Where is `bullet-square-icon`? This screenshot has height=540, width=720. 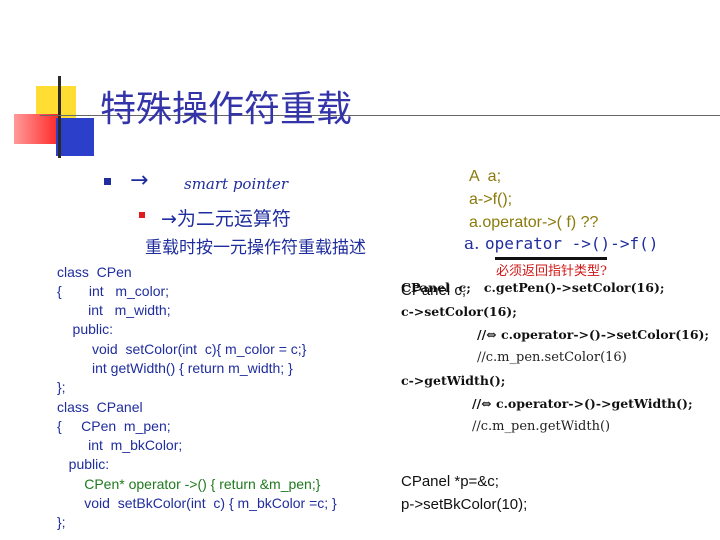 bullet-square-icon is located at coordinates (107, 181).